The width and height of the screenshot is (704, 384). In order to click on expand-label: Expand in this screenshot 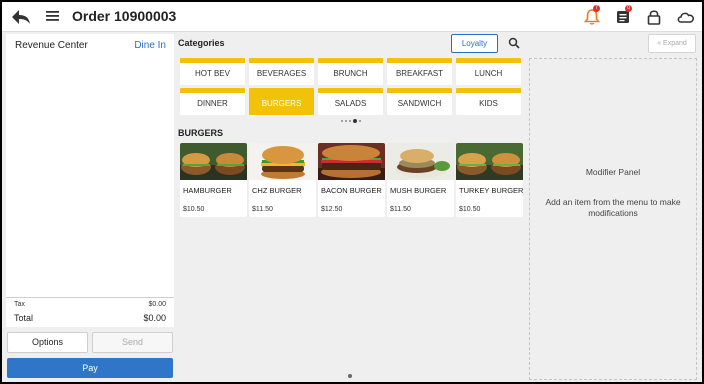, I will do `click(675, 43)`.